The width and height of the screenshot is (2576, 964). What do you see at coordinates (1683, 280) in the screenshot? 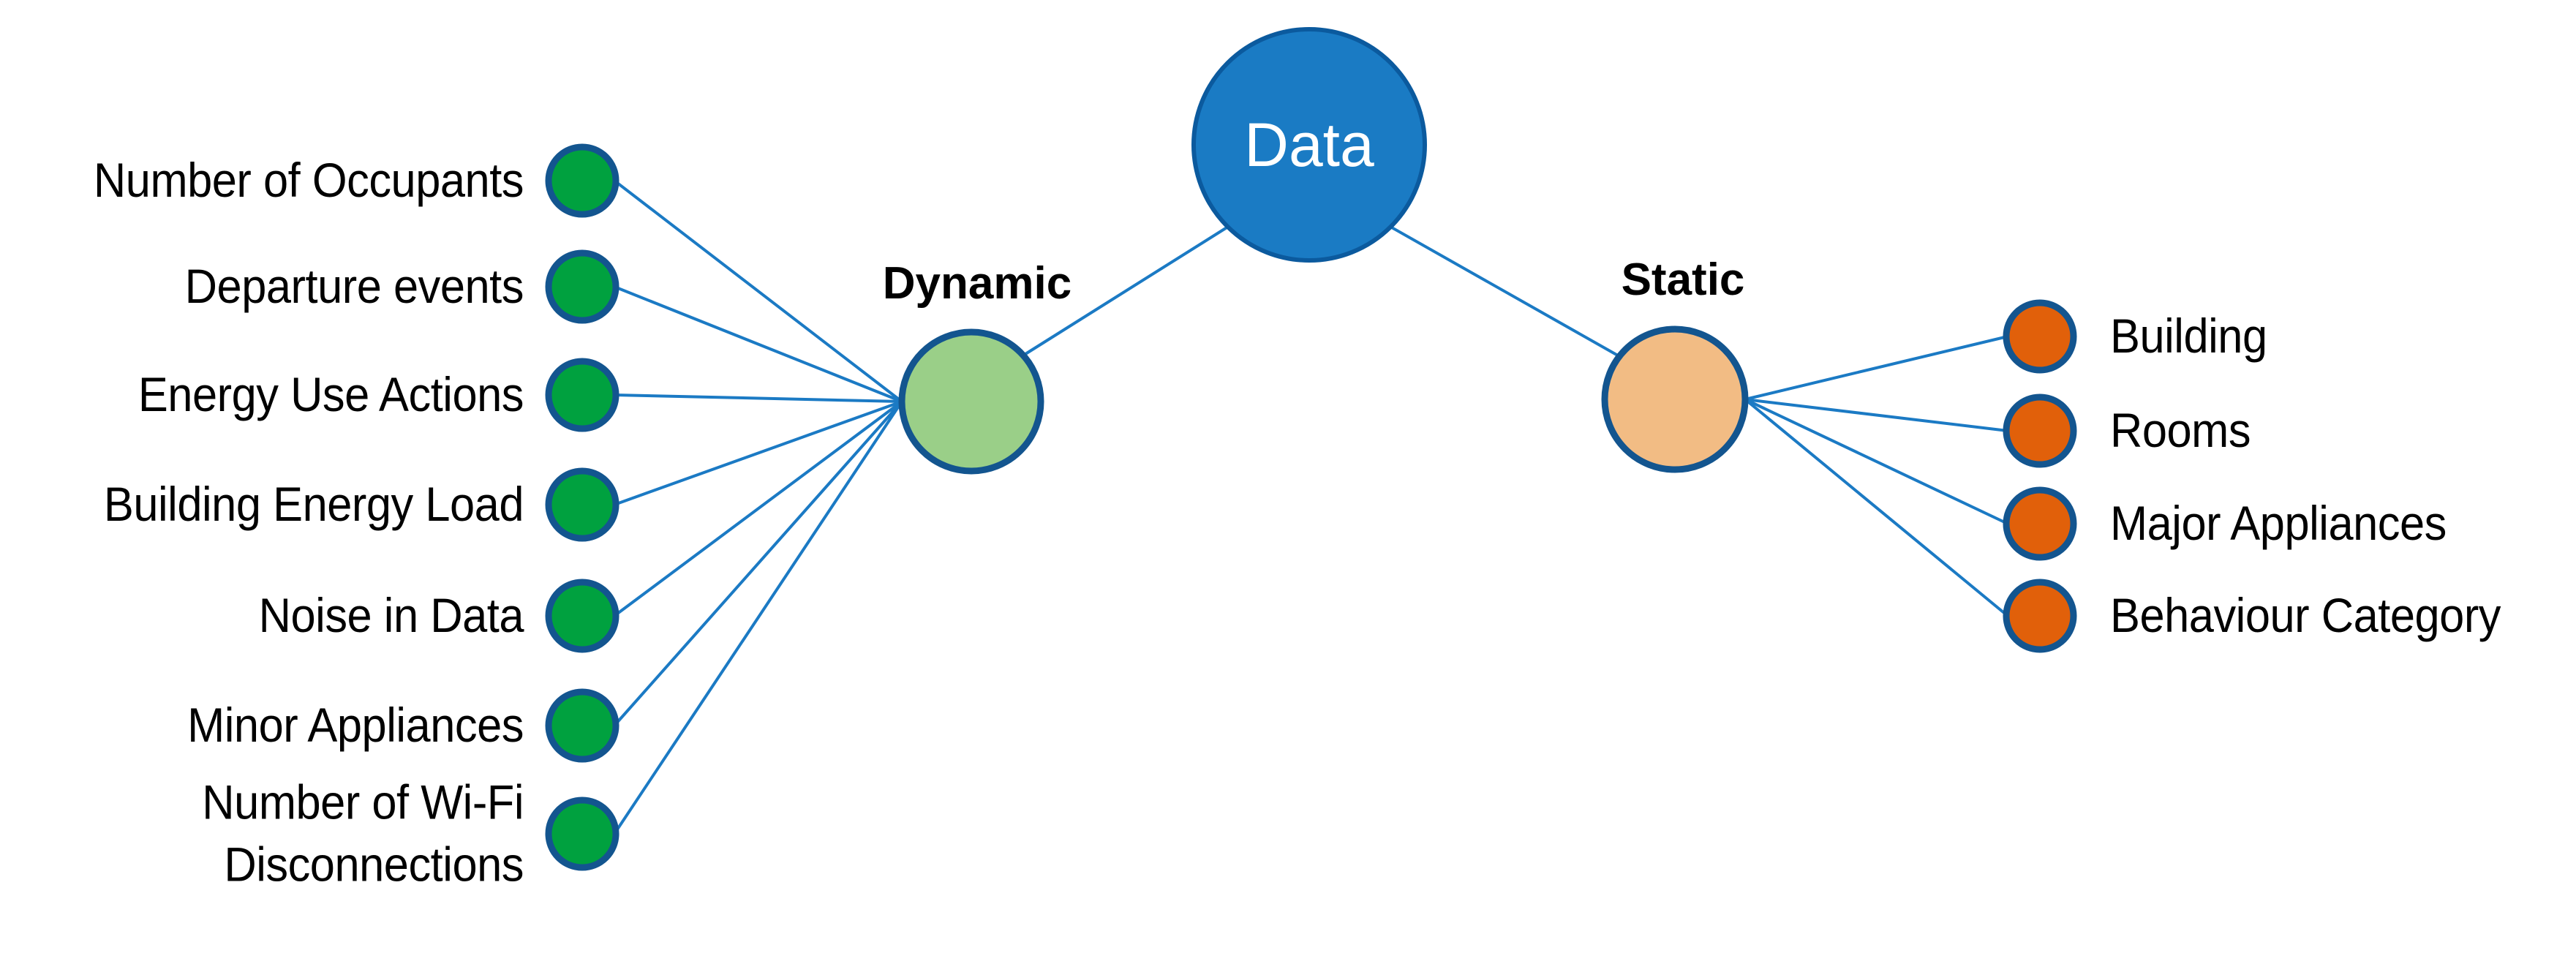
I see `branch-label-static: Static` at bounding box center [1683, 280].